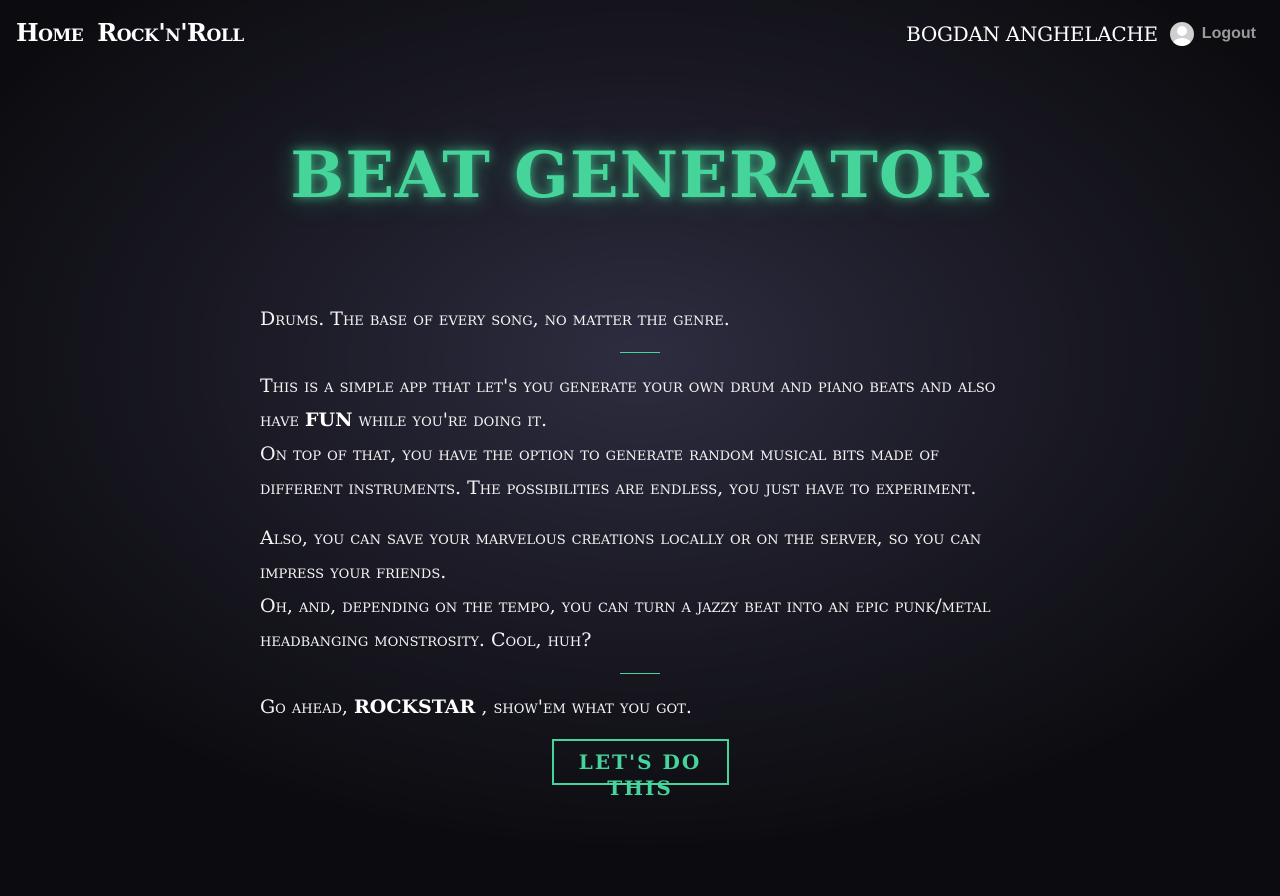 This screenshot has height=896, width=1280. What do you see at coordinates (329, 420) in the screenshot?
I see `fun-emphasis: FUN` at bounding box center [329, 420].